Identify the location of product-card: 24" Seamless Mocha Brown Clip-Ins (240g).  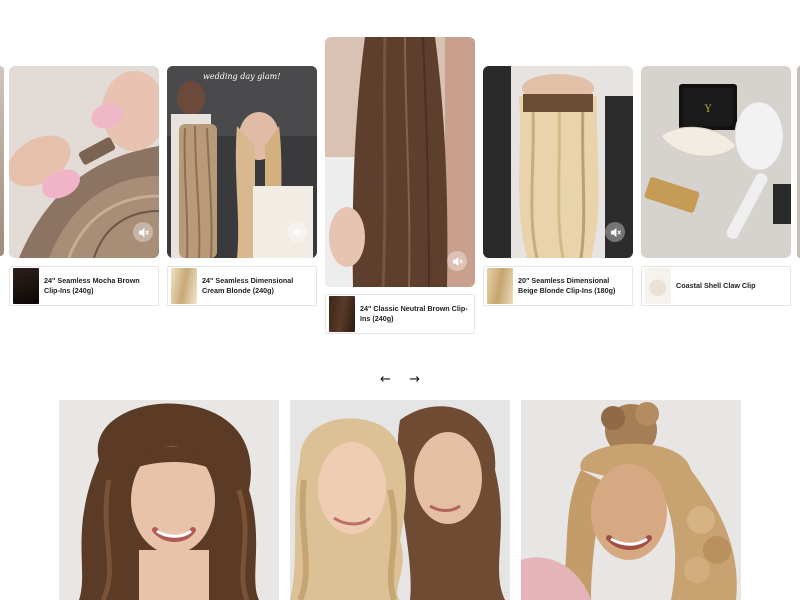
(84, 286).